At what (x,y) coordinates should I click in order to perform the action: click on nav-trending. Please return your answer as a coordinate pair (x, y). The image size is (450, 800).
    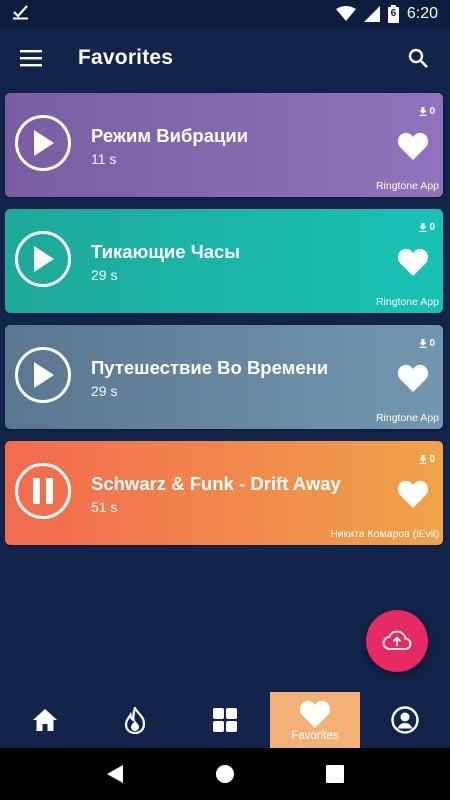
    Looking at the image, I should click on (135, 720).